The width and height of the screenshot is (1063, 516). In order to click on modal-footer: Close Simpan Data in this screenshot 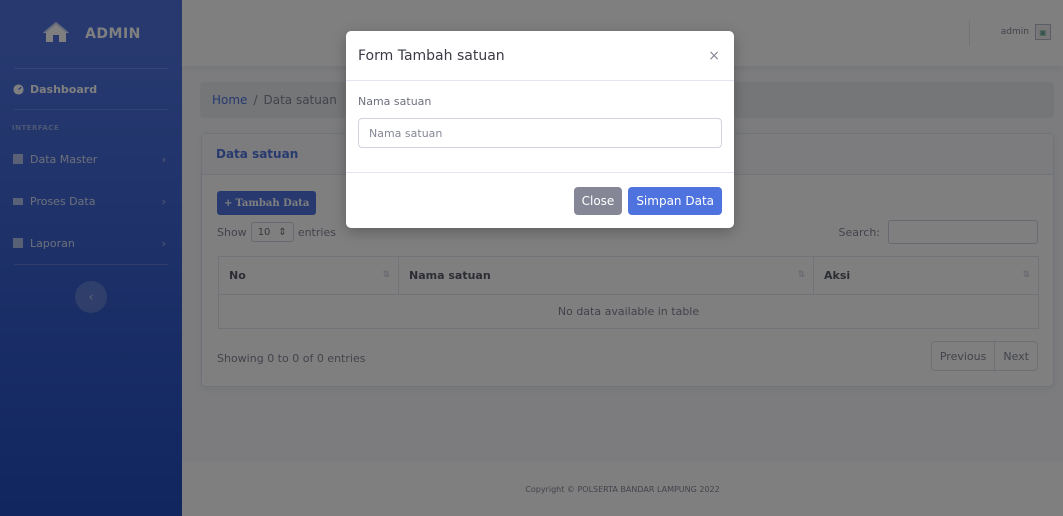, I will do `click(540, 200)`.